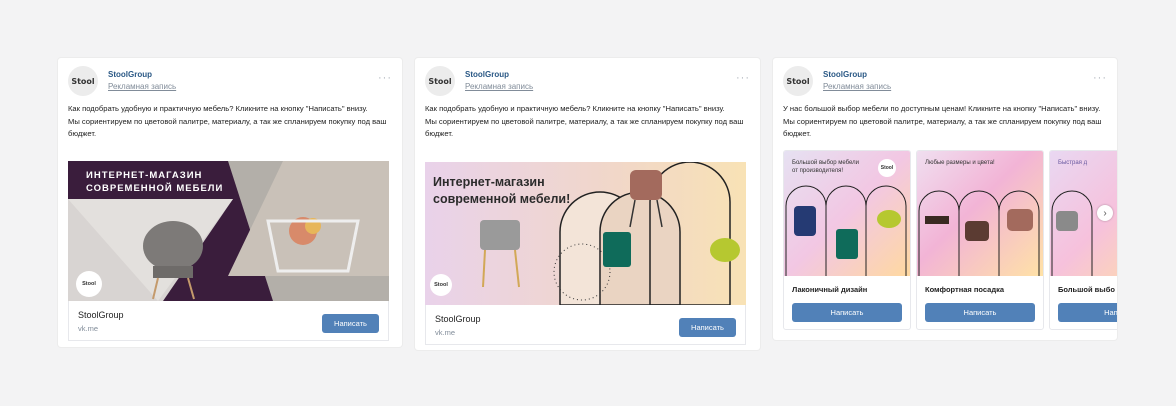 This screenshot has width=1176, height=406. What do you see at coordinates (830, 289) in the screenshot?
I see `slide-label: Лаконичный дизайн` at bounding box center [830, 289].